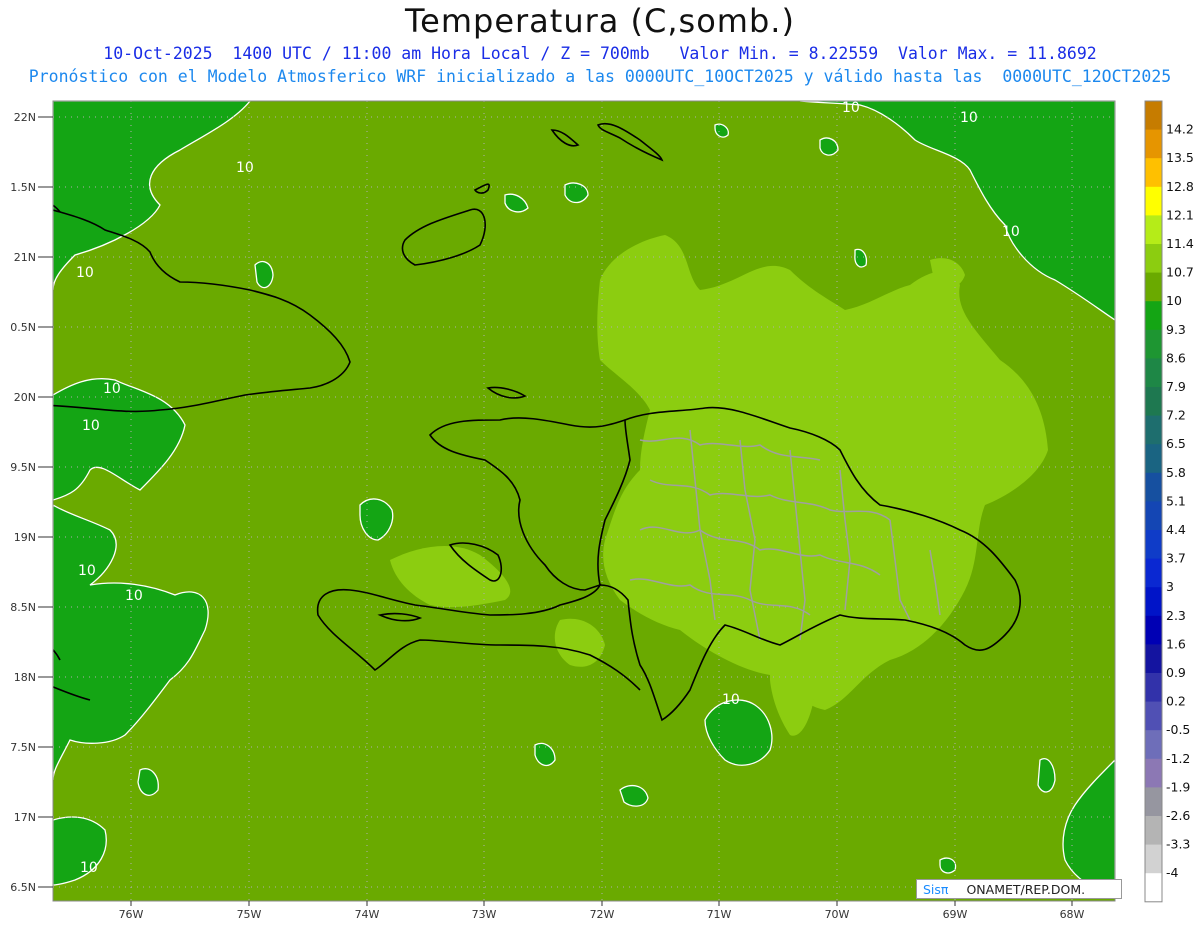 The width and height of the screenshot is (1200, 927). Describe the element at coordinates (1176, 415) in the screenshot. I see `colorbar-label: 7.2` at that location.